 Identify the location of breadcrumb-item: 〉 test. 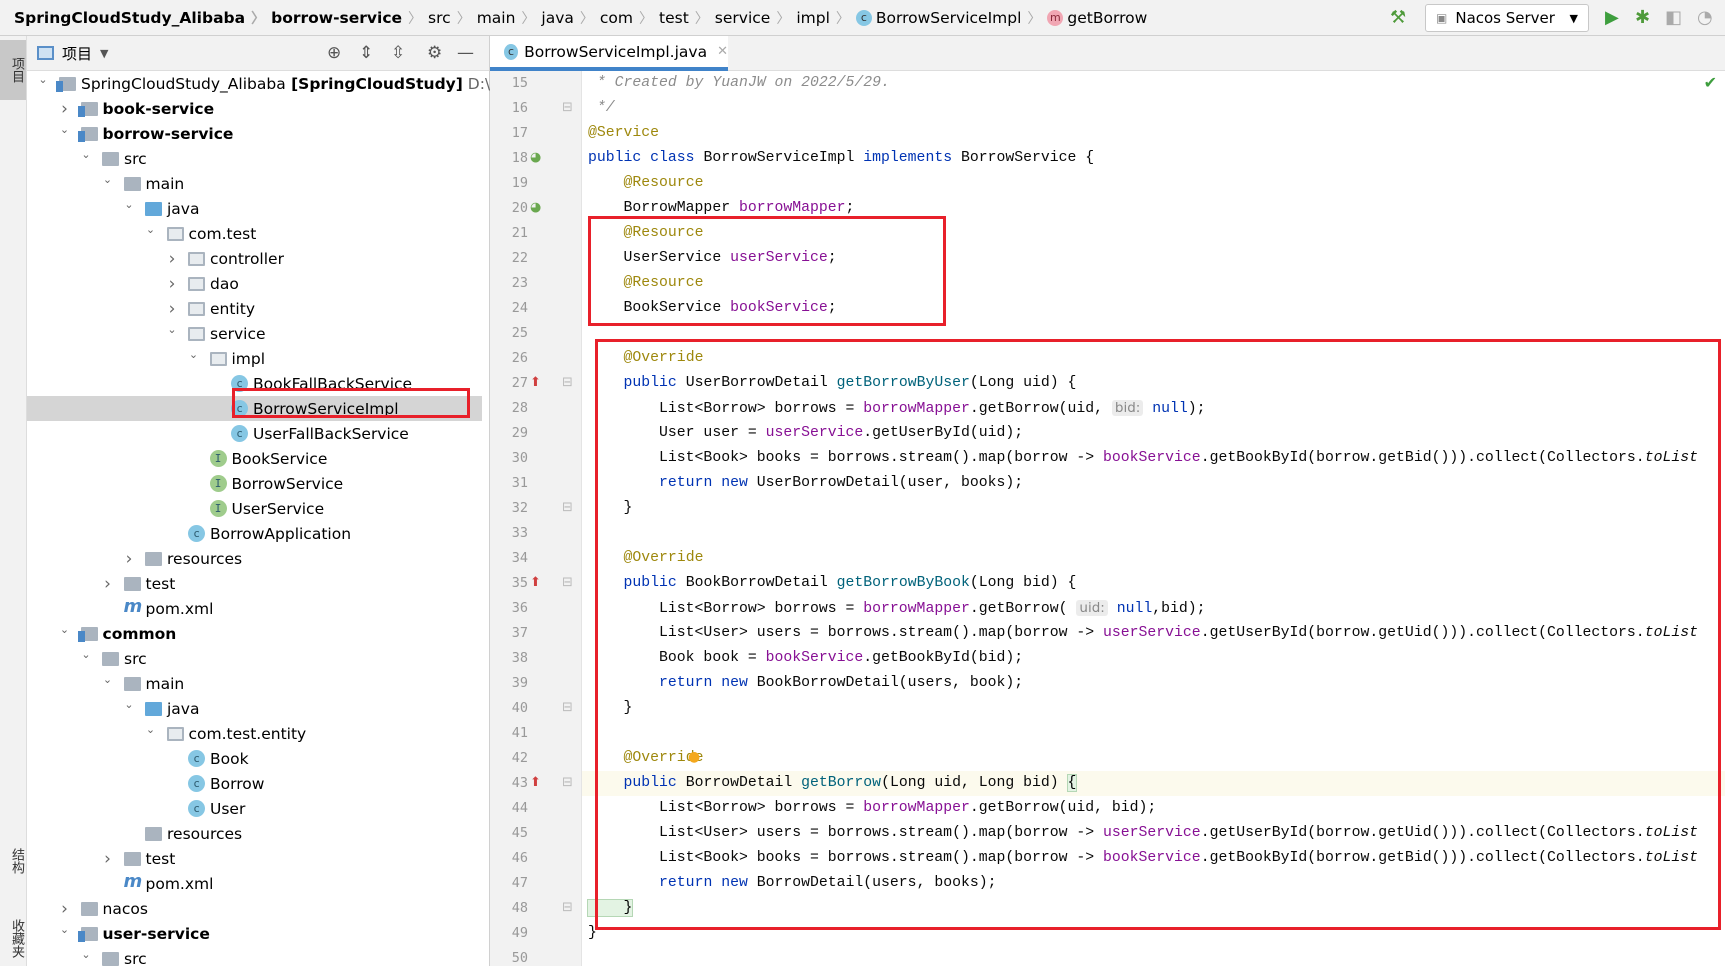
(661, 18).